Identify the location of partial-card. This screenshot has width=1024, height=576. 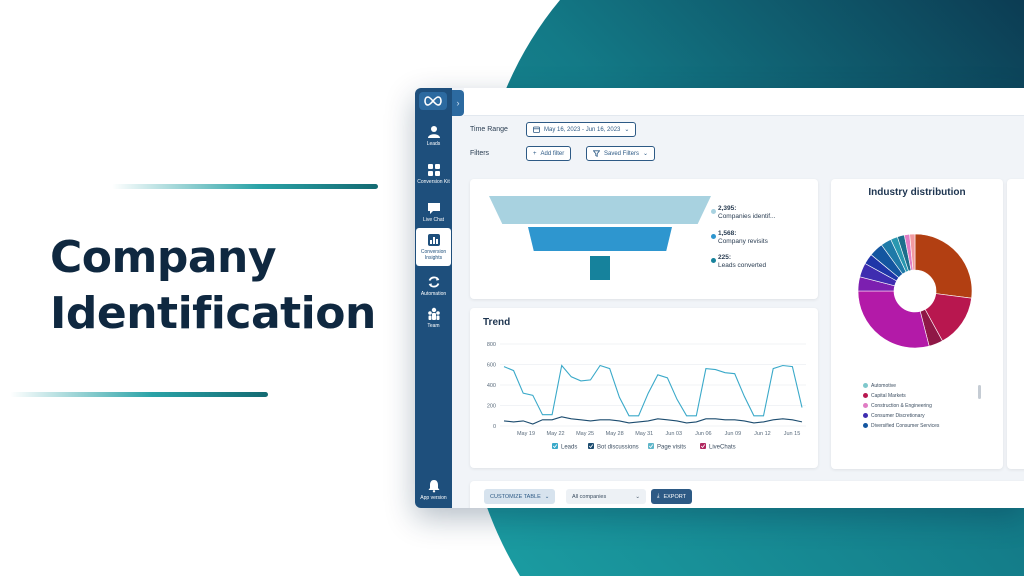
(1015, 324).